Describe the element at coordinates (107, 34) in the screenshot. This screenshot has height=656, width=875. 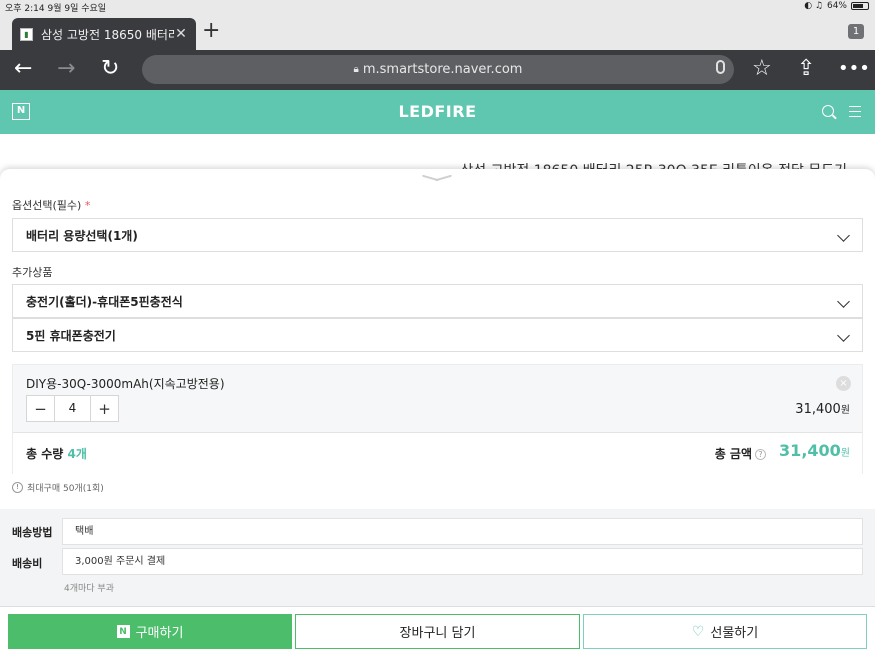
I see `tab-title: 삼성 고방전 18650 배터리 2` at that location.